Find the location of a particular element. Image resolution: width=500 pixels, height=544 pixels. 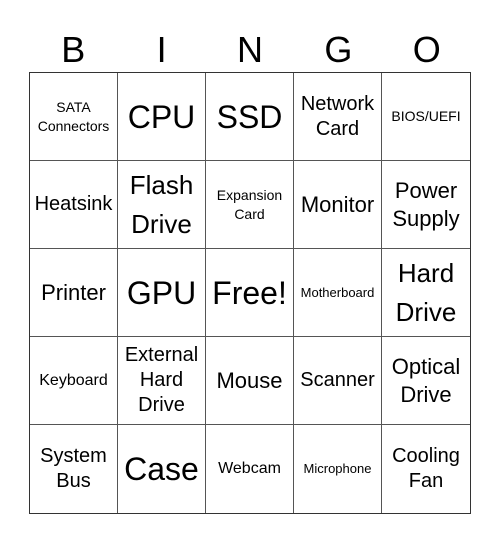

bingo-cell: Microphone is located at coordinates (338, 469).